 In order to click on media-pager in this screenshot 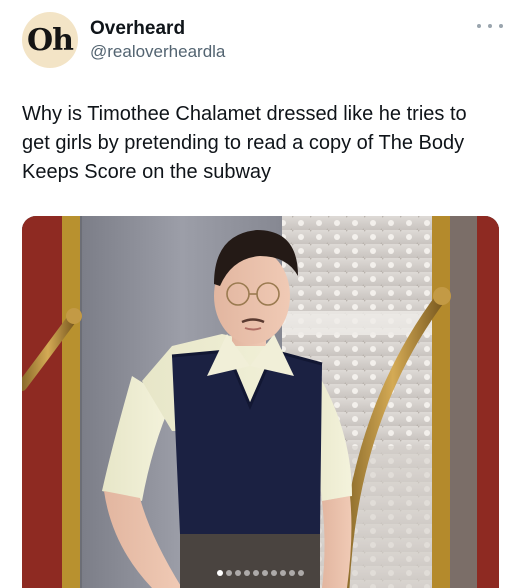, I will do `click(260, 573)`.